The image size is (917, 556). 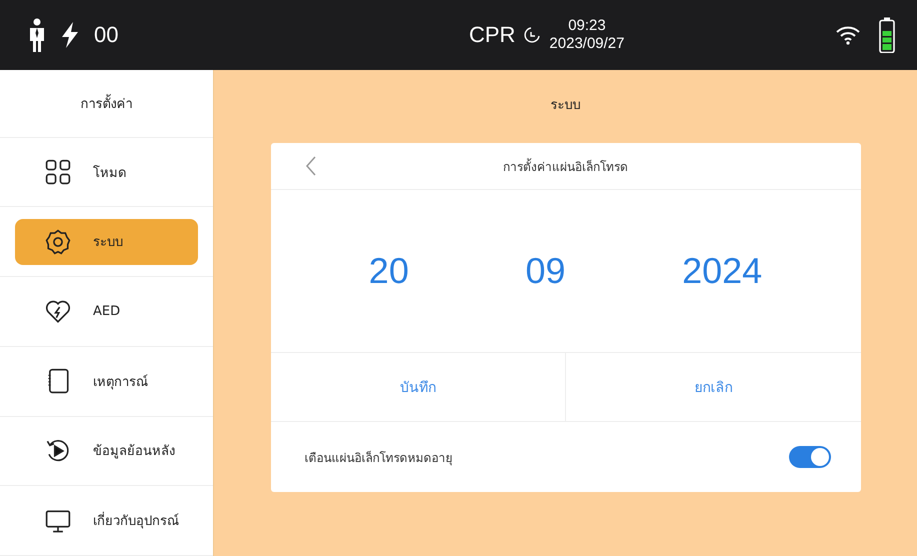 I want to click on toggle-switch, so click(x=809, y=457).